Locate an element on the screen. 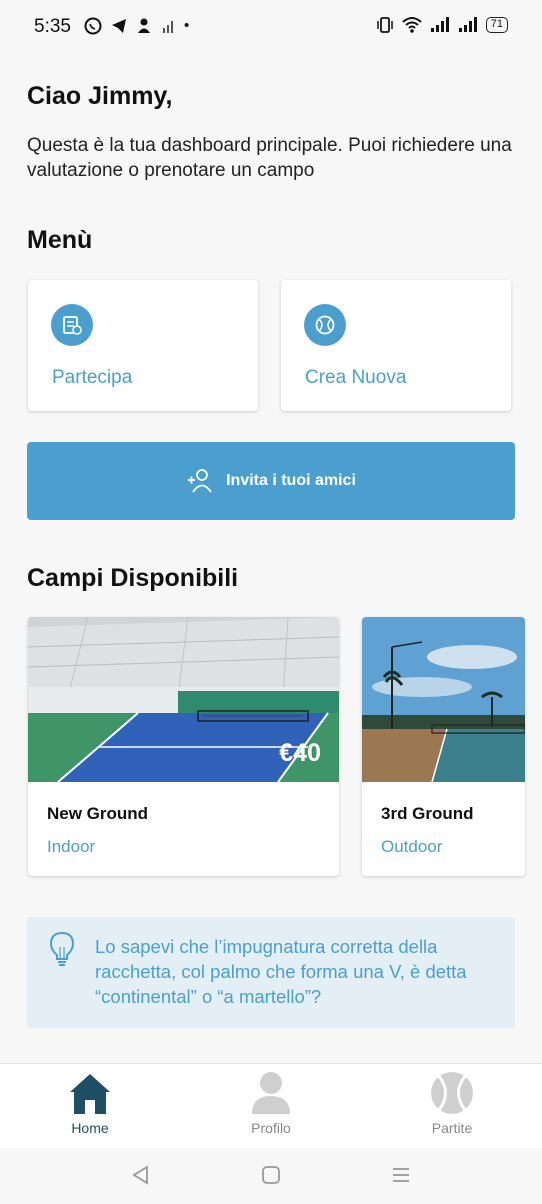 This screenshot has width=542, height=1204. calendar-icon is located at coordinates (72, 325).